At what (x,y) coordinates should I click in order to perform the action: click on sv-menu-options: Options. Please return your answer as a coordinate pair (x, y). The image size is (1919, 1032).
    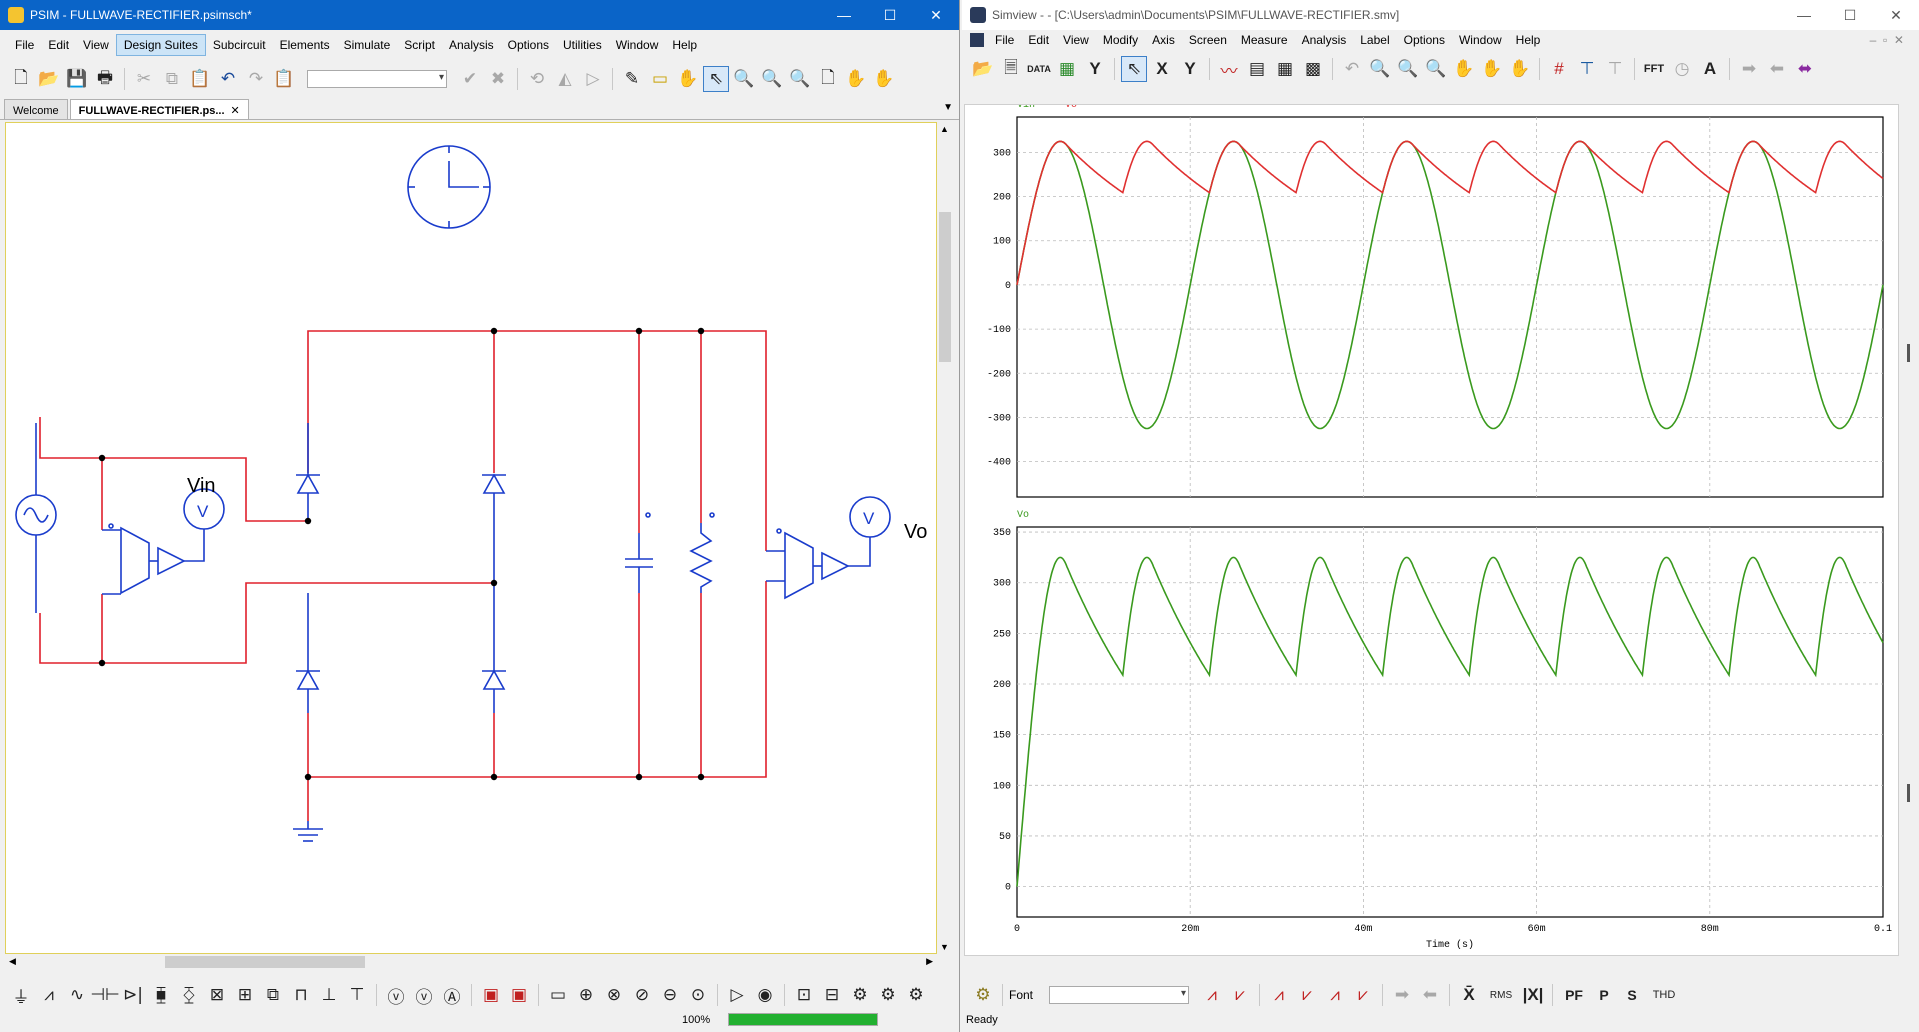
    Looking at the image, I should click on (1424, 40).